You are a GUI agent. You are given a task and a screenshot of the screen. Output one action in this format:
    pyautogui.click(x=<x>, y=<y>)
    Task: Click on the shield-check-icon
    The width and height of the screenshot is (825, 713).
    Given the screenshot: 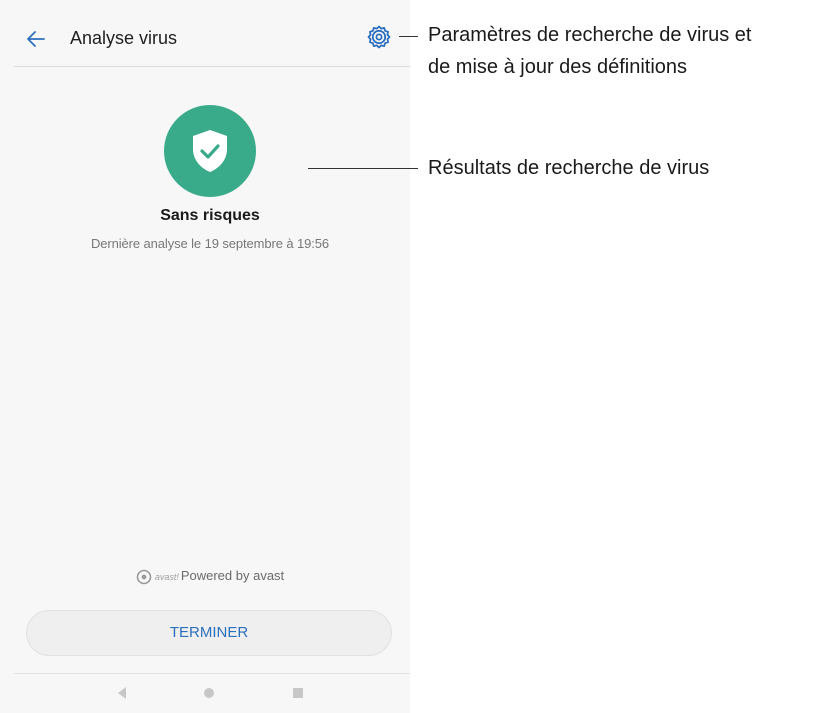 What is the action you would take?
    pyautogui.click(x=210, y=151)
    